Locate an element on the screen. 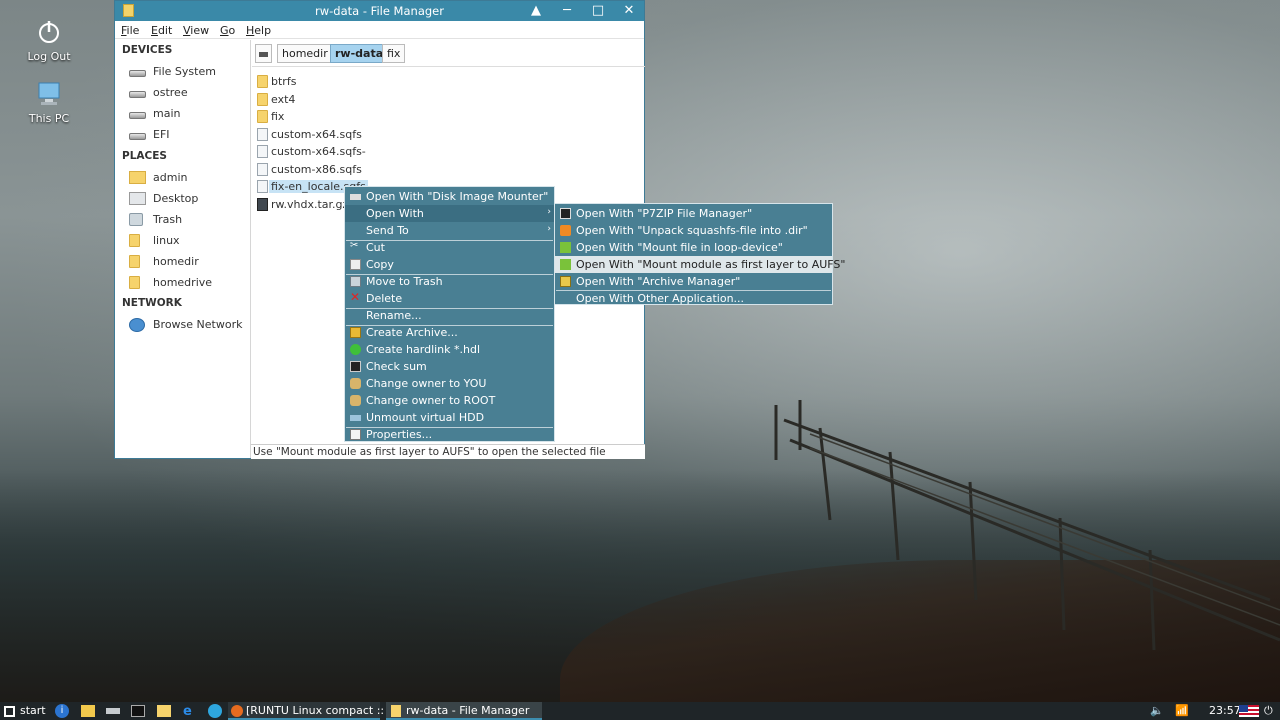 Image resolution: width=1280 pixels, height=720 pixels. submenu-item-archive-manager: Open With "Archive Manager" is located at coordinates (693, 281).